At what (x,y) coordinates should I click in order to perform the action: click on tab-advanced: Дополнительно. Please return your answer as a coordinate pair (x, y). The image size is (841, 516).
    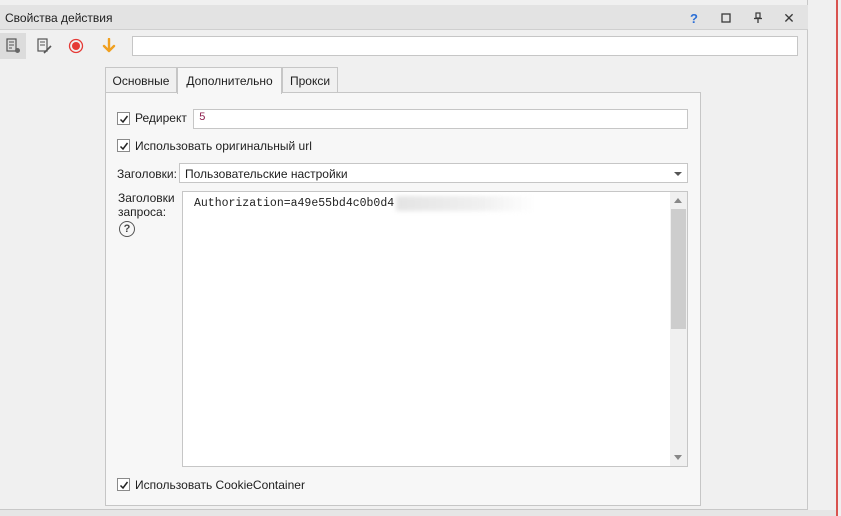
    Looking at the image, I should click on (229, 80).